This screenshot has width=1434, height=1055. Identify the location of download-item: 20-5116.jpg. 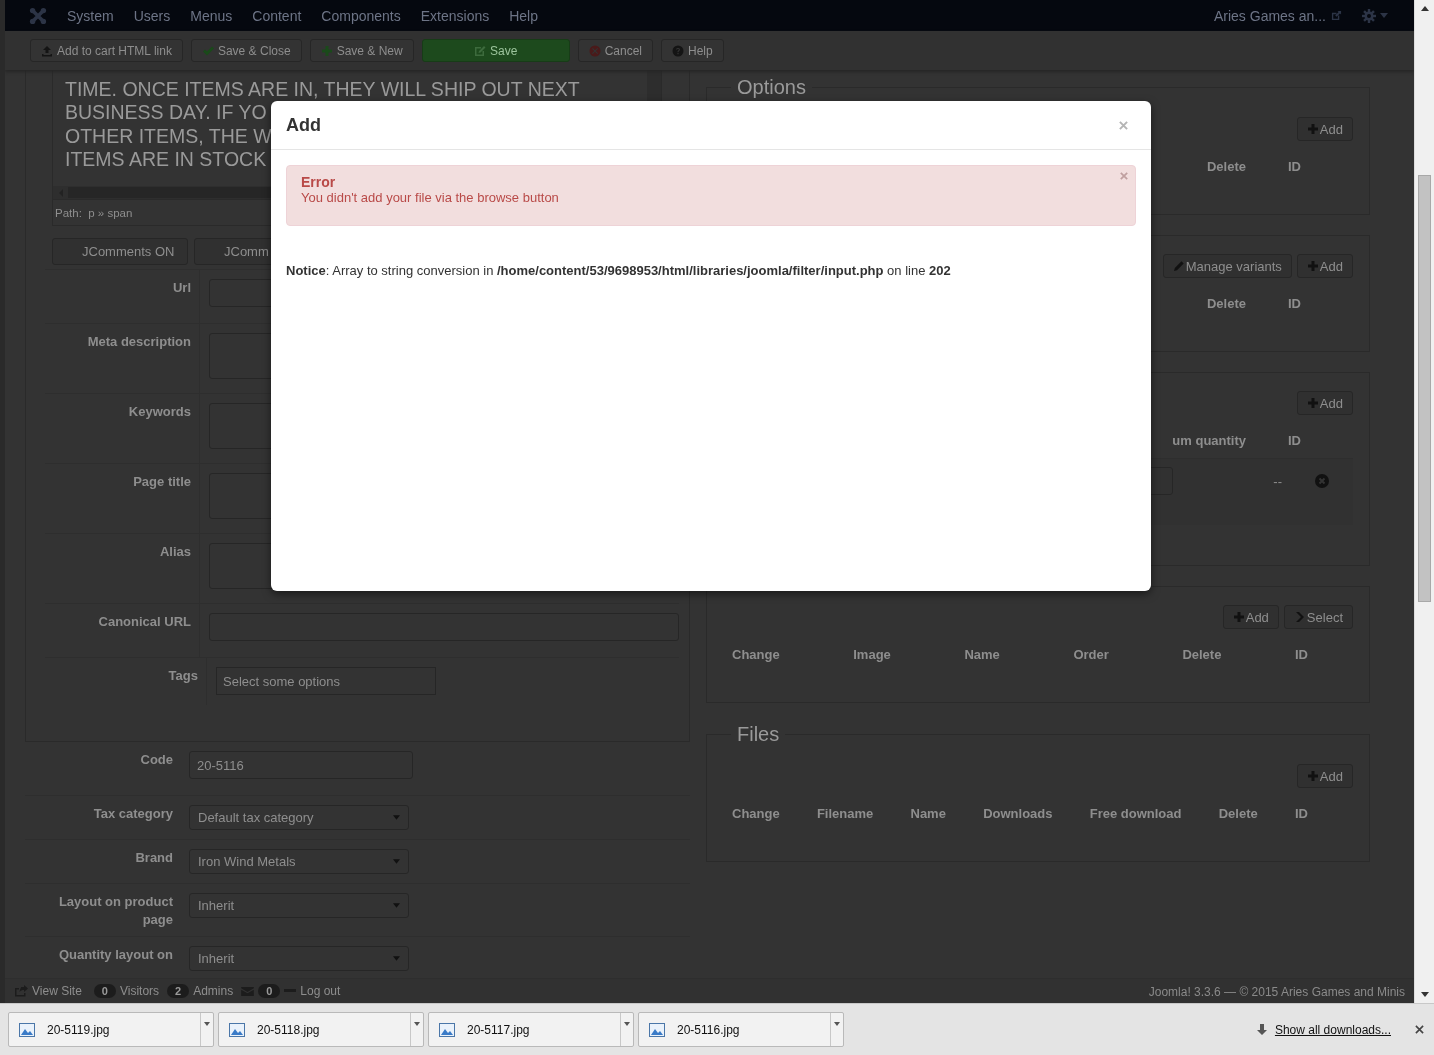
(741, 1029).